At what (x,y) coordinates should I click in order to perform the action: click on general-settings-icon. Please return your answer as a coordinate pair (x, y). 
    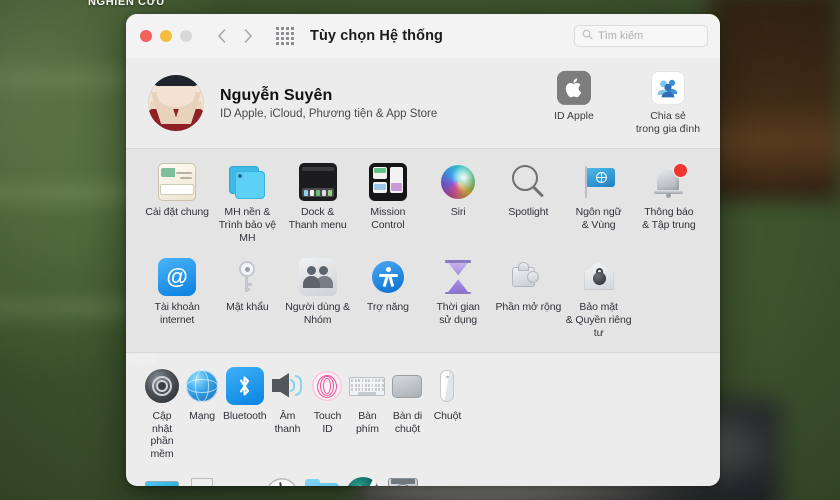
    Looking at the image, I should click on (177, 182).